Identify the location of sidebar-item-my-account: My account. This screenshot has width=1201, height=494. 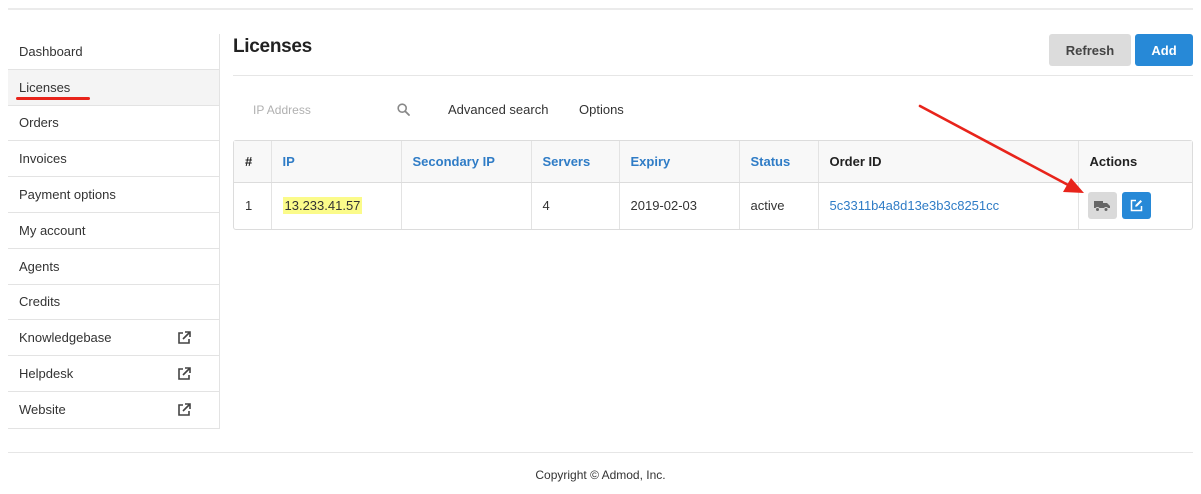
(113, 231).